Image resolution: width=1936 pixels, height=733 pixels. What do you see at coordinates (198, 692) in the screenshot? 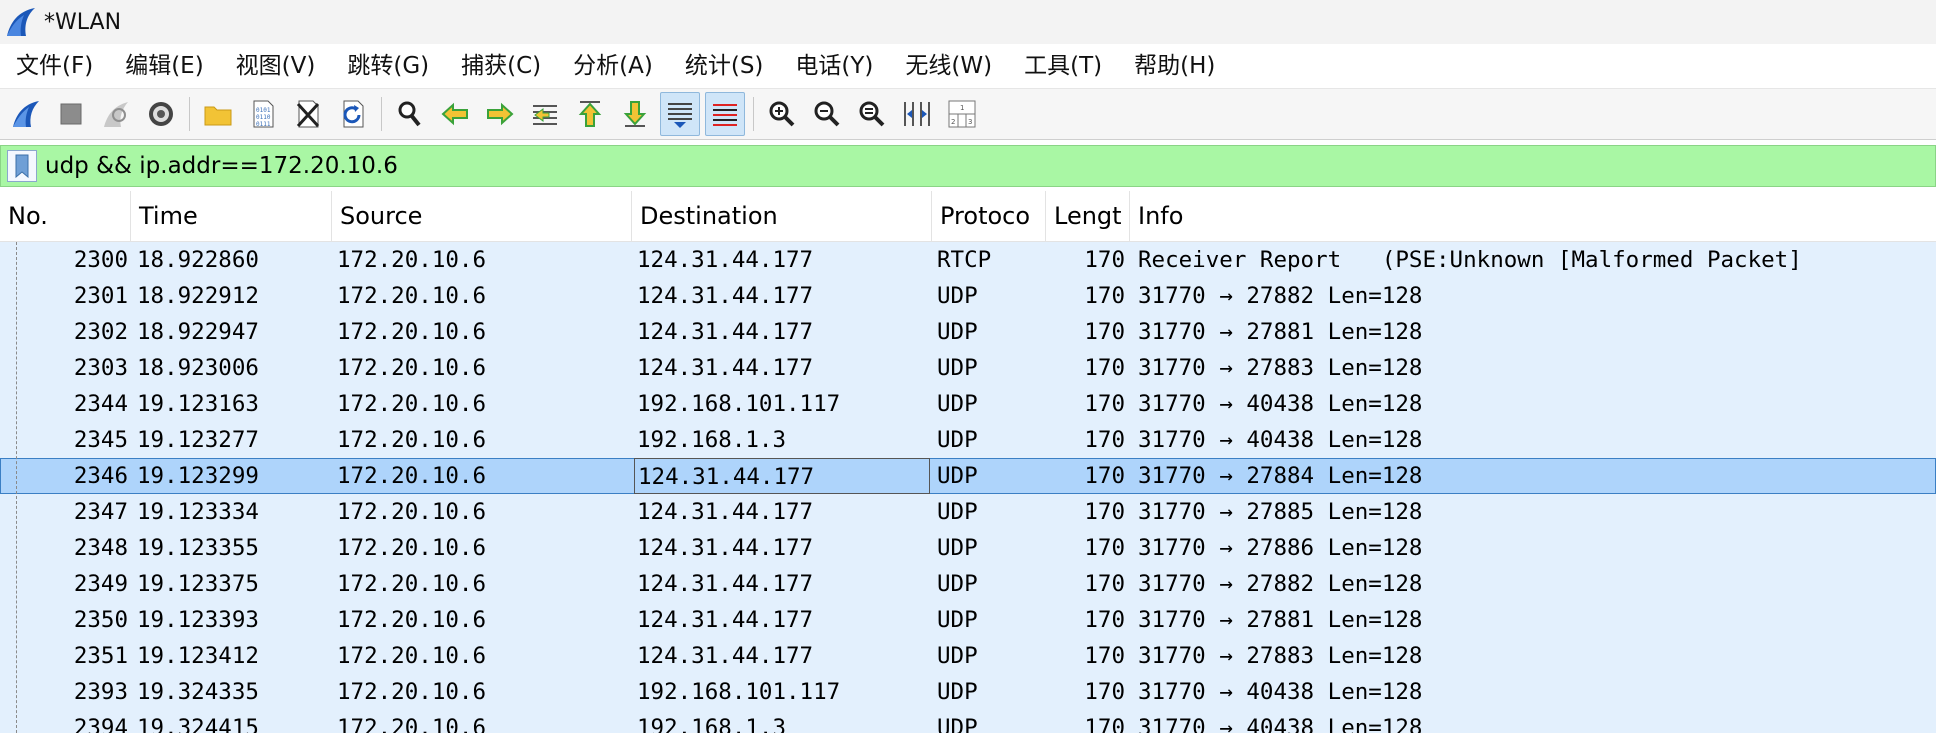
I see `cell-time: 19.324335` at bounding box center [198, 692].